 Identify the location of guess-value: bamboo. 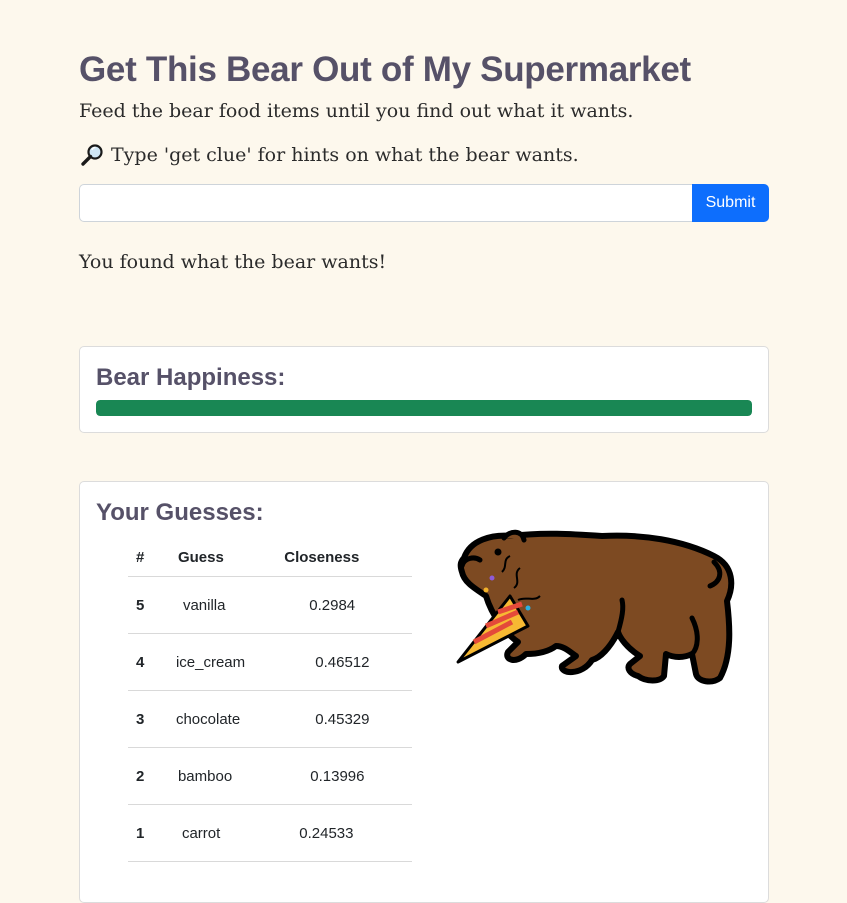
(226, 776).